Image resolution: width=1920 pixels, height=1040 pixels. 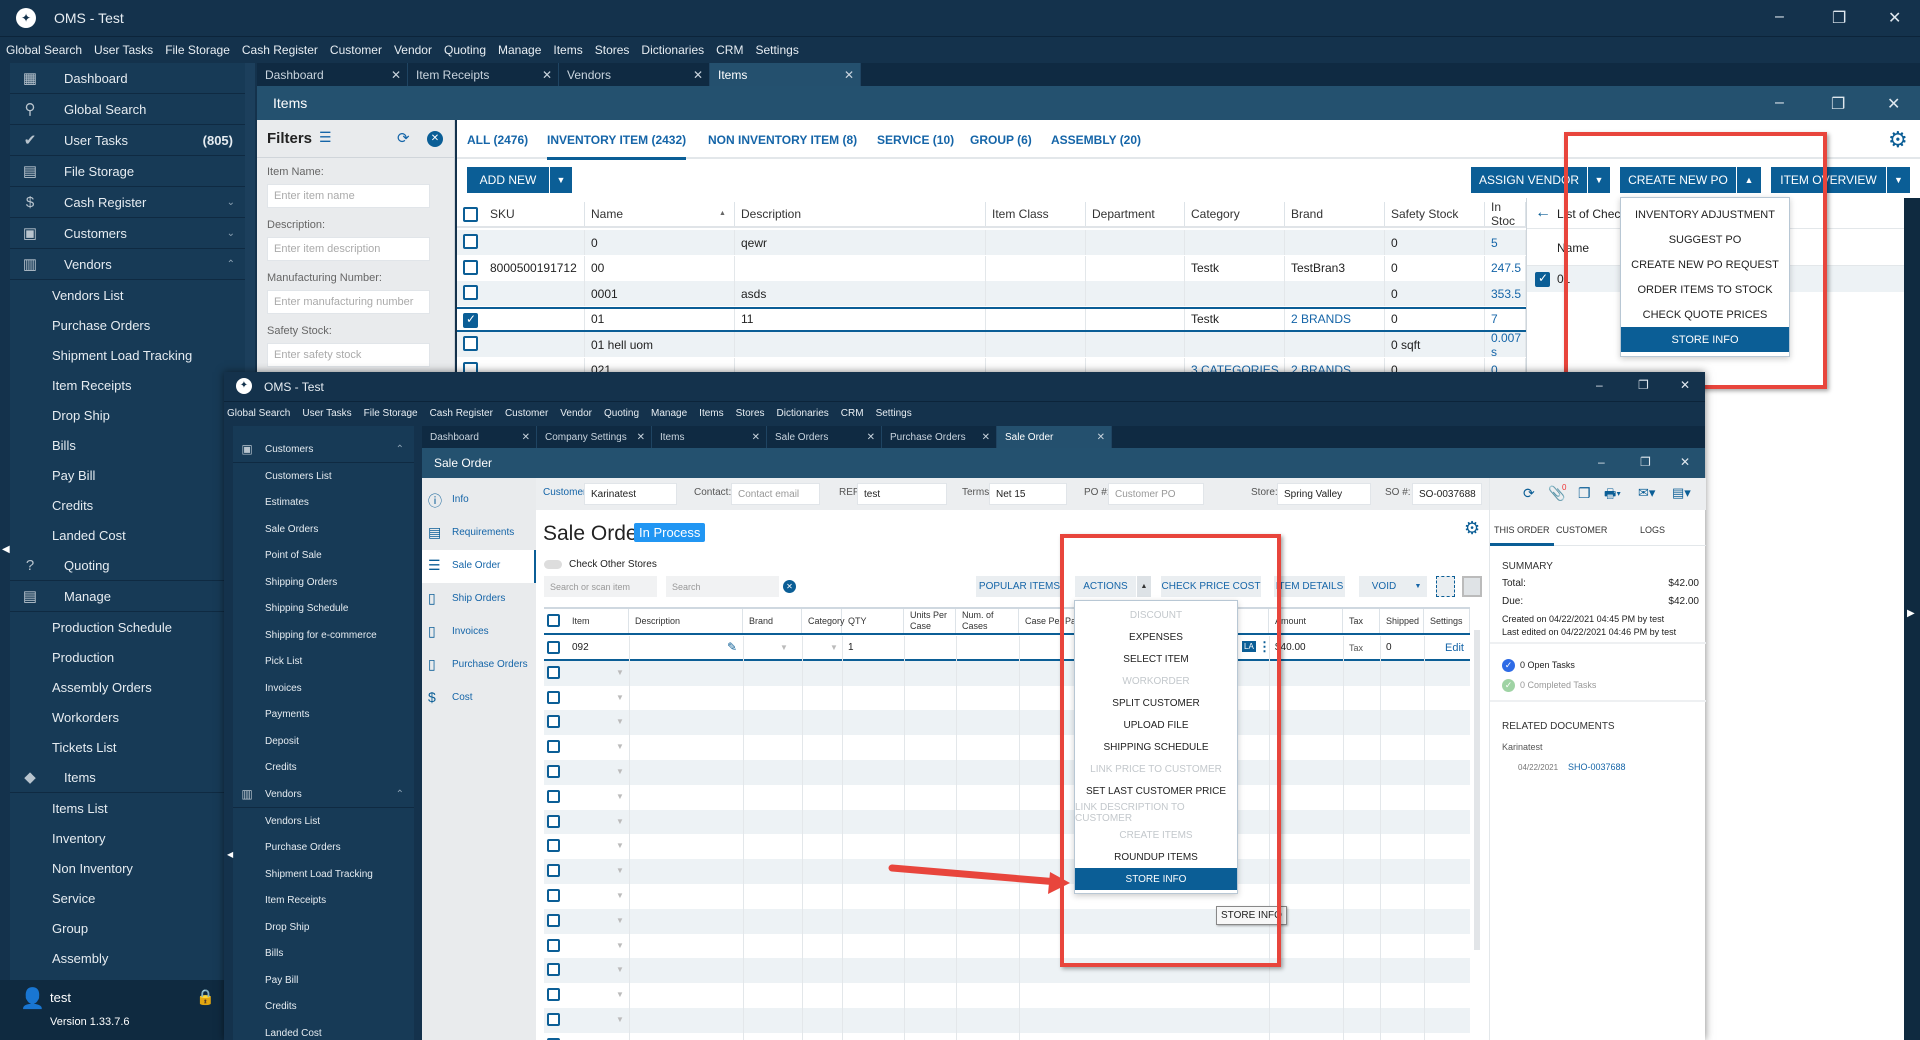 I want to click on nav-item-info: ⓘ Info, so click(x=479, y=500).